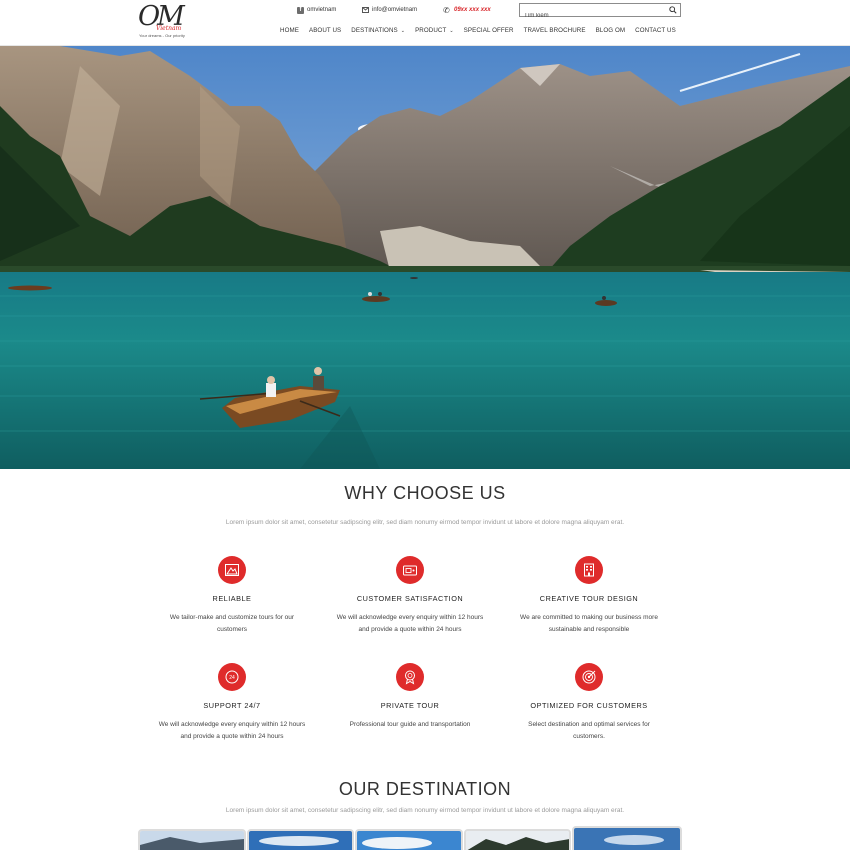 This screenshot has height=850, width=850. Describe the element at coordinates (232, 570) in the screenshot. I see `mountain-icon` at that location.